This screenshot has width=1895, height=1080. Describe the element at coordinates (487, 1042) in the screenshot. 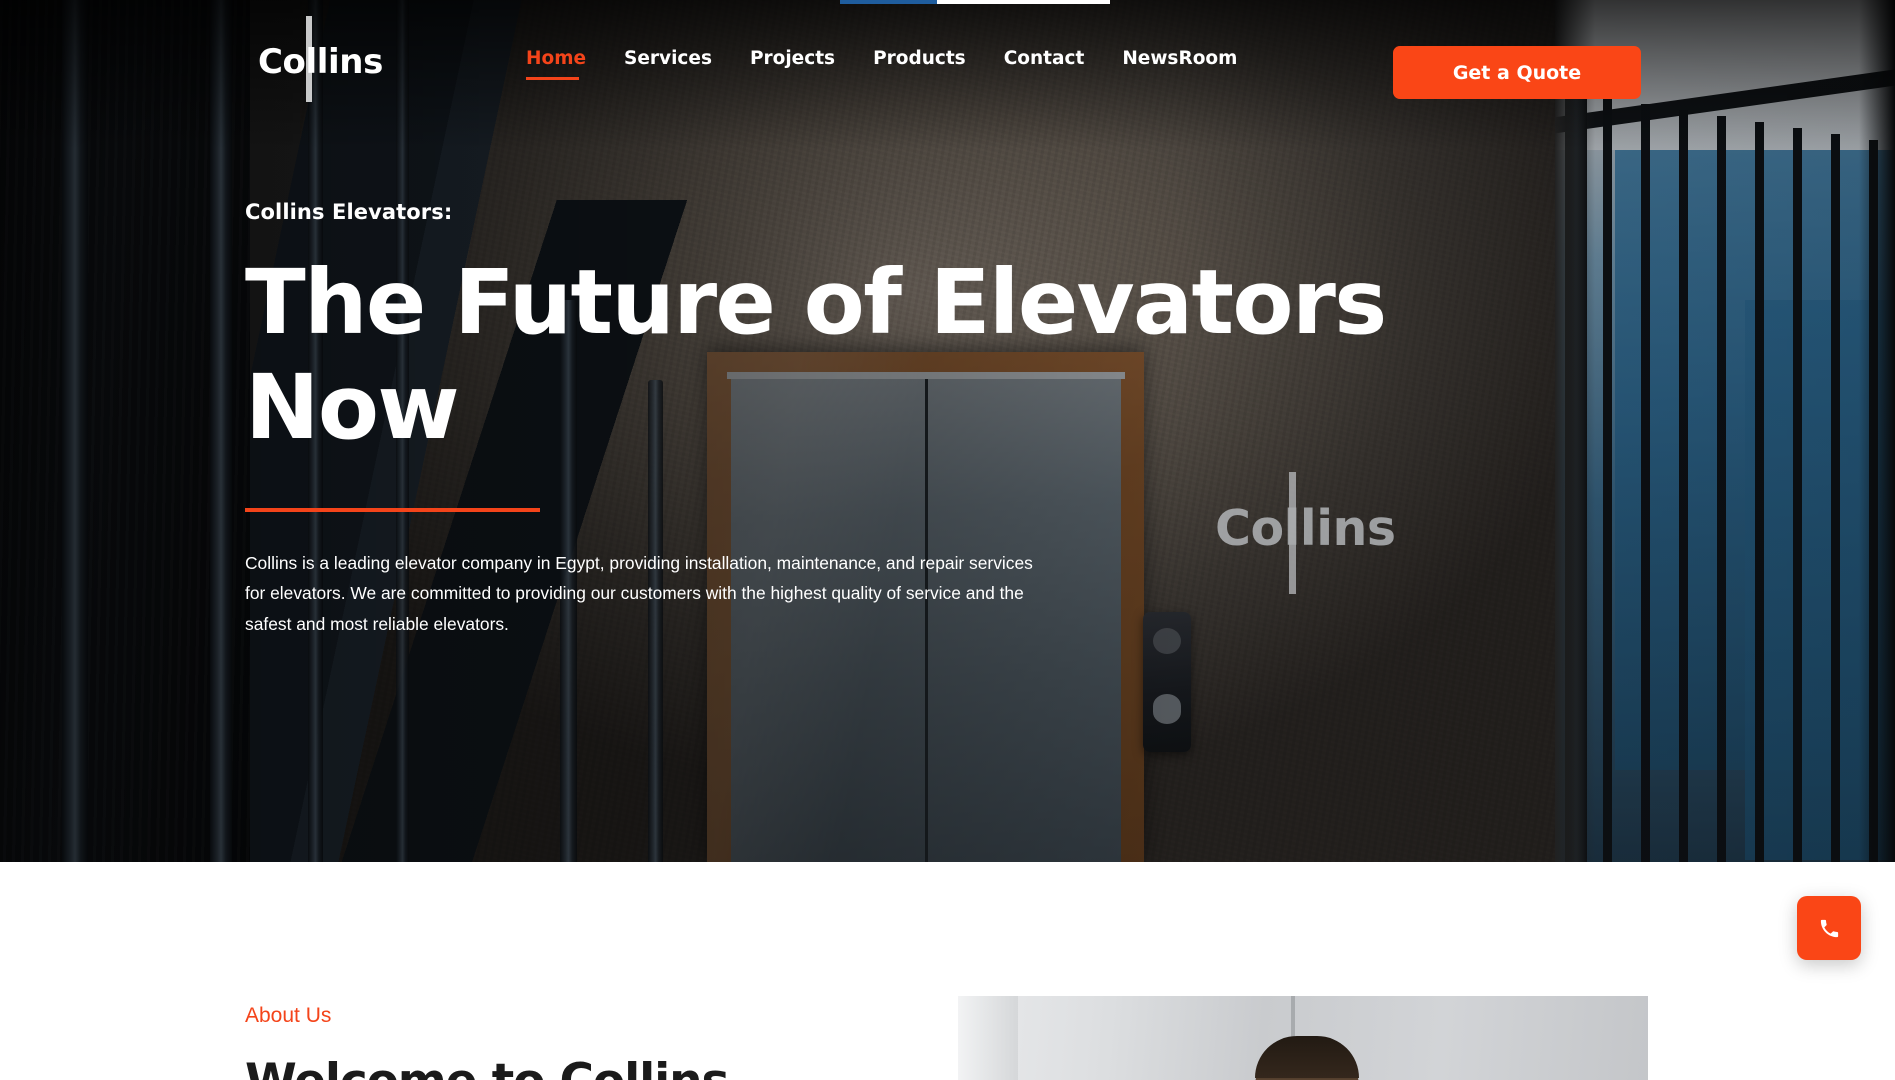

I see `about-text-block: About Us Welcome to Collins` at that location.